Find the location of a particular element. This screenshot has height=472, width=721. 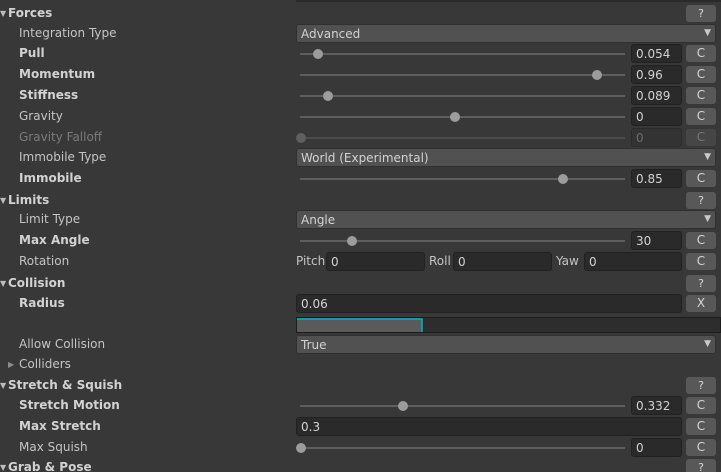

momentum-slider-track is located at coordinates (462, 75).